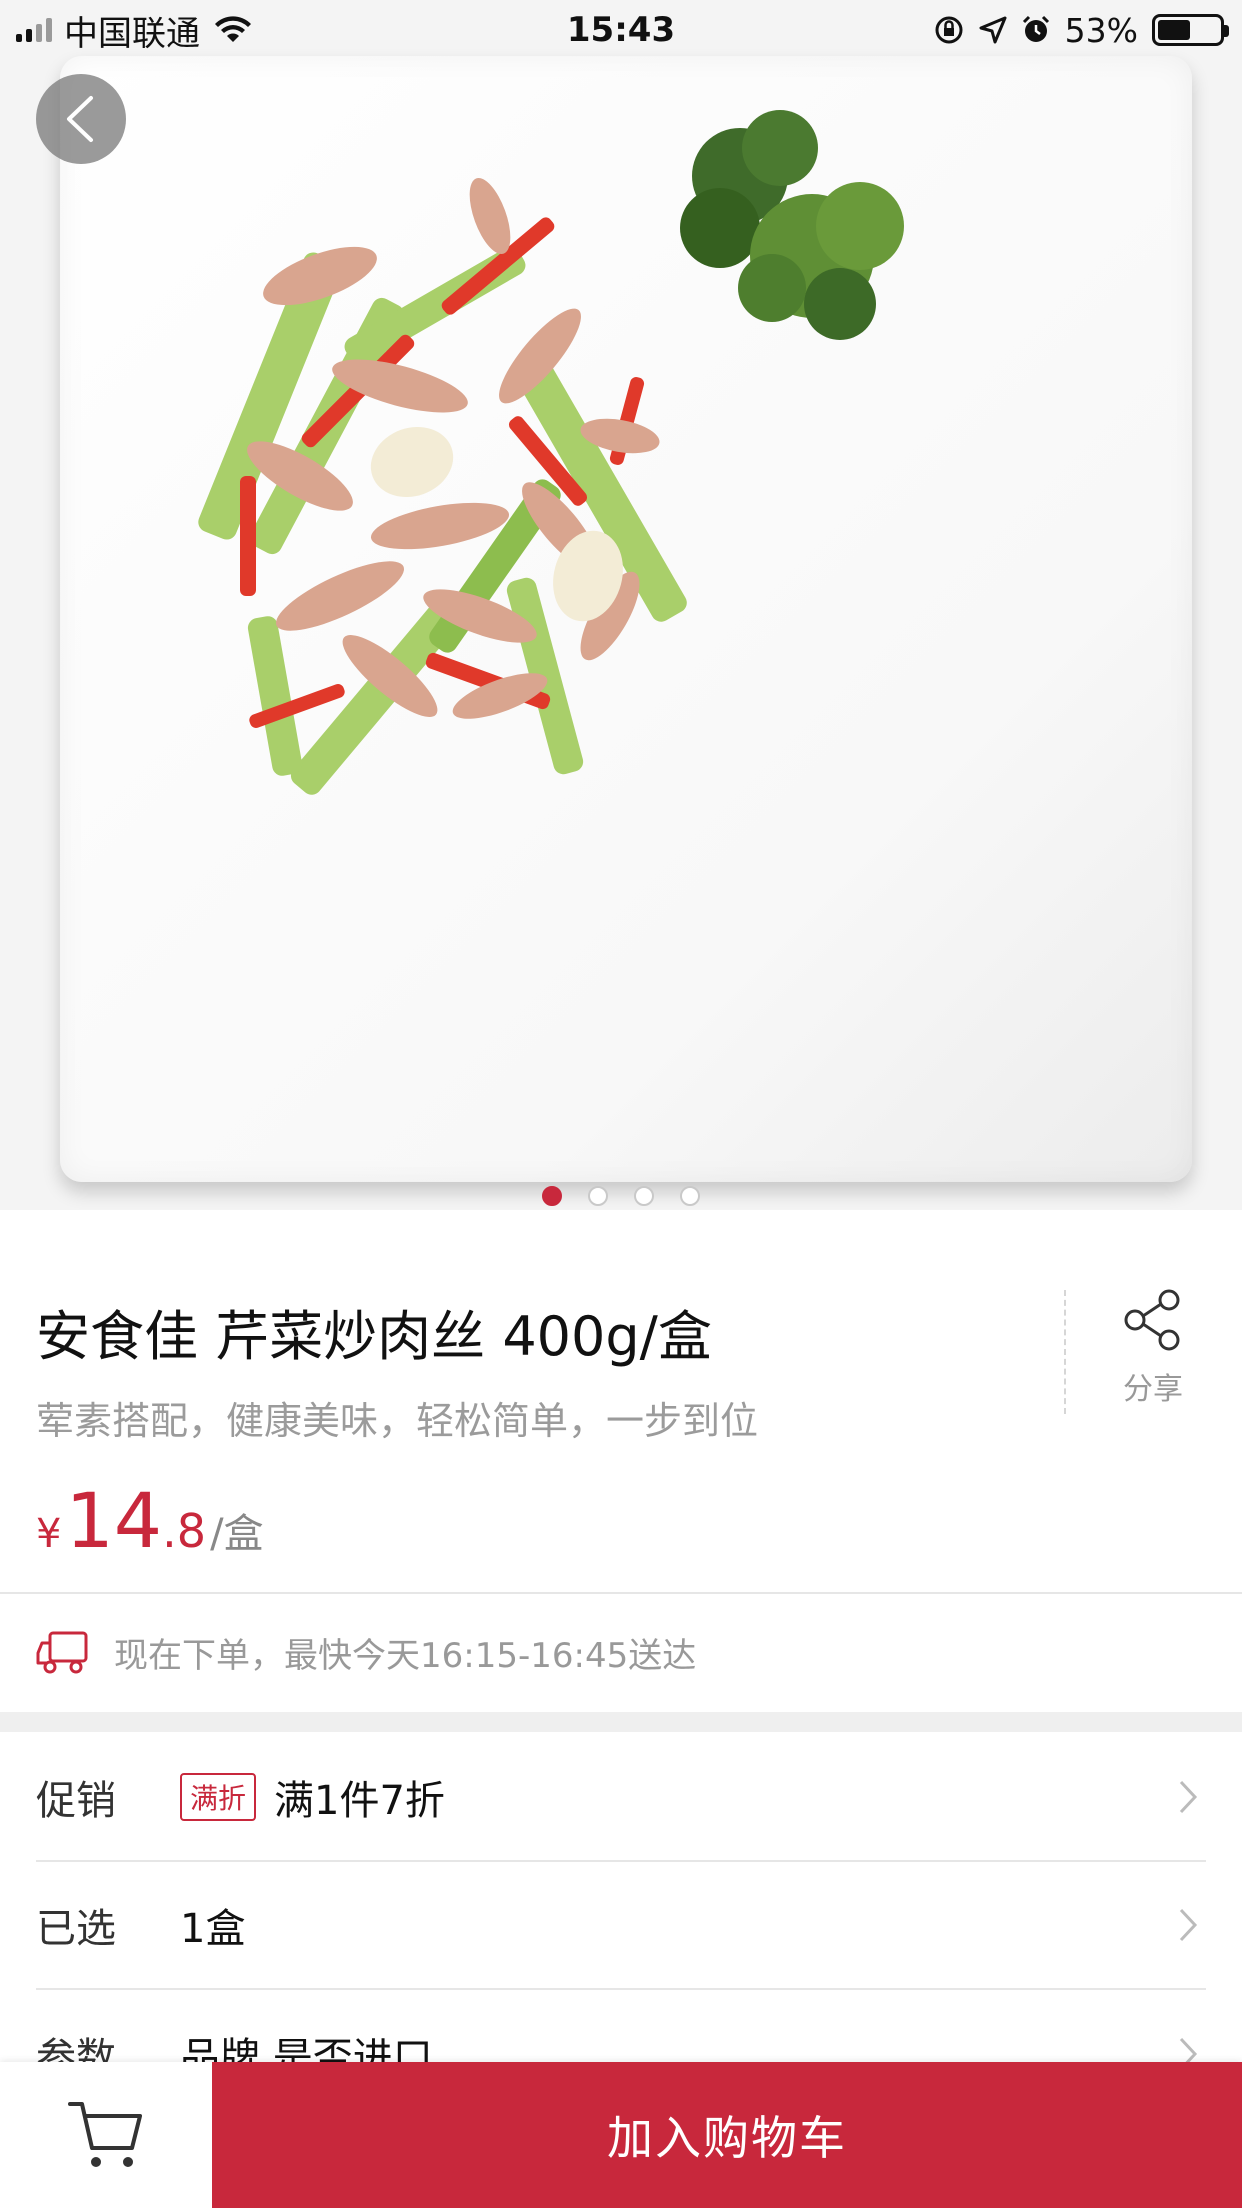 Image resolution: width=1242 pixels, height=2208 pixels. What do you see at coordinates (397, 1421) in the screenshot?
I see `product-subtitle: 荤素搭配，健康美味，轻松简单，一步到位` at bounding box center [397, 1421].